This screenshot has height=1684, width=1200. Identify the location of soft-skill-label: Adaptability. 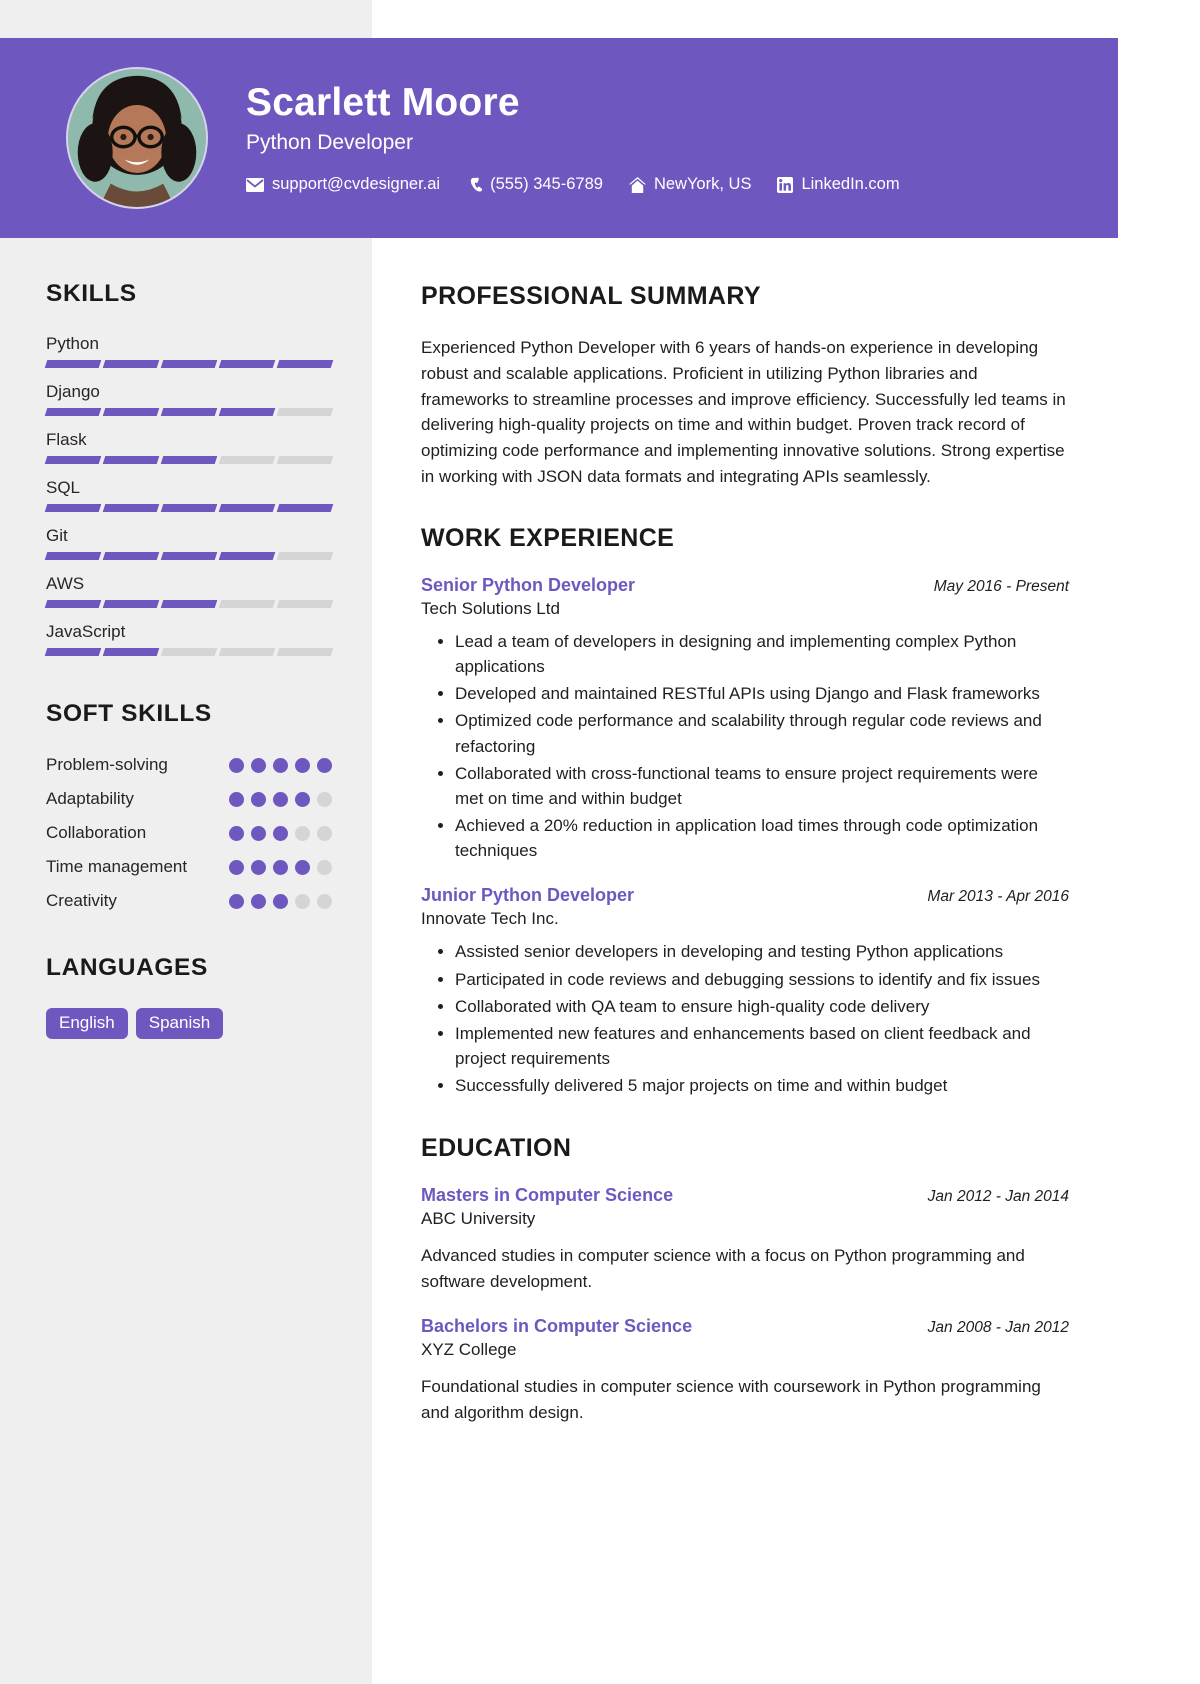
(90, 798).